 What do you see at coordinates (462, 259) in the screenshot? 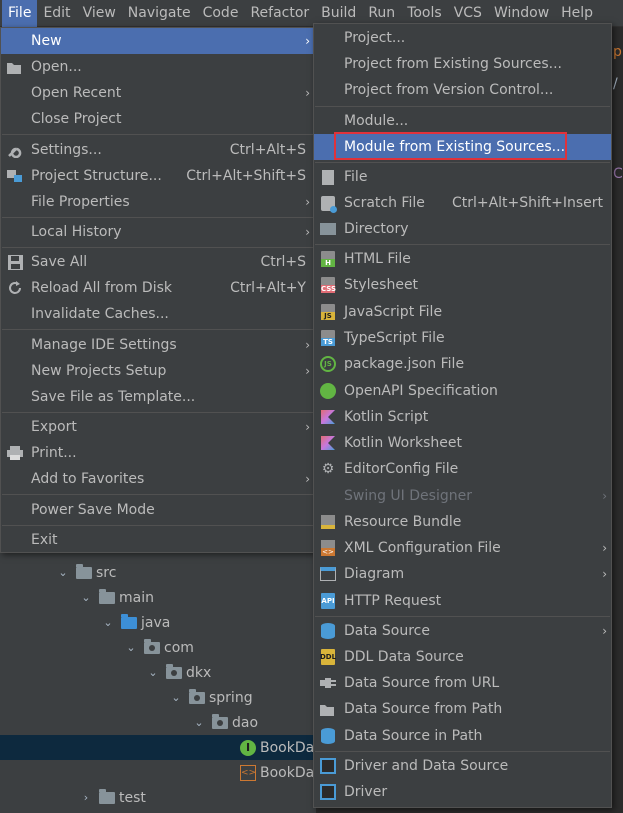
I see `menu-item-html-file: H HTML File` at bounding box center [462, 259].